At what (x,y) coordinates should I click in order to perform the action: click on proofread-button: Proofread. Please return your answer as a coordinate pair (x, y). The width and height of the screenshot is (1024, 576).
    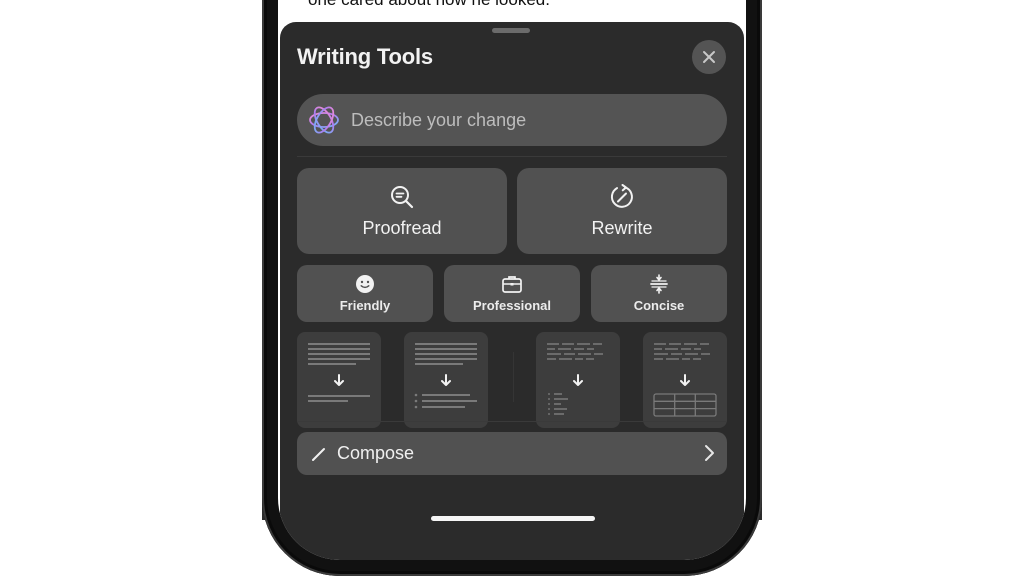
    Looking at the image, I should click on (402, 211).